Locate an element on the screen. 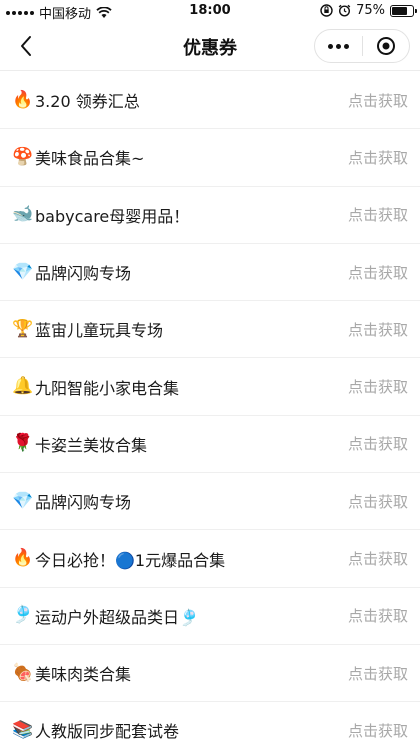 Image resolution: width=420 pixels, height=747 pixels. item-title: 美味肉类合集 is located at coordinates (83, 675).